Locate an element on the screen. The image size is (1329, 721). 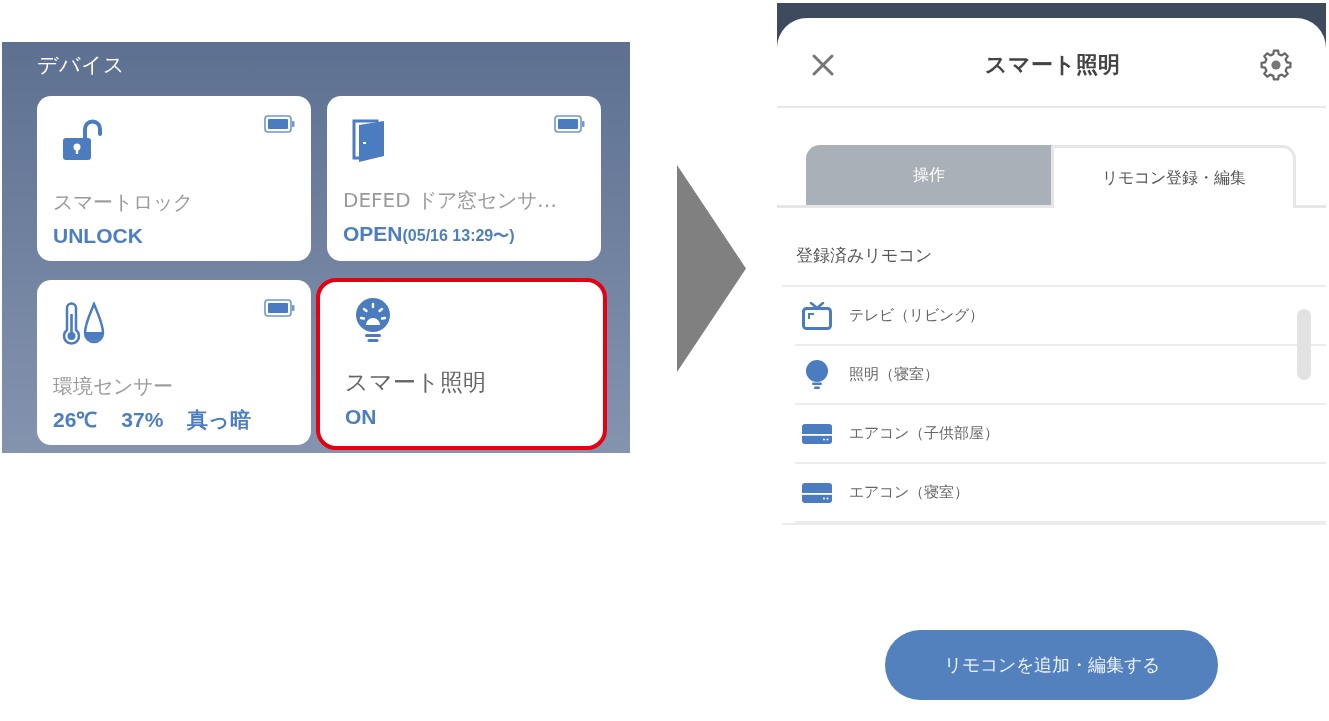
device-name: スマートロック is located at coordinates (123, 202).